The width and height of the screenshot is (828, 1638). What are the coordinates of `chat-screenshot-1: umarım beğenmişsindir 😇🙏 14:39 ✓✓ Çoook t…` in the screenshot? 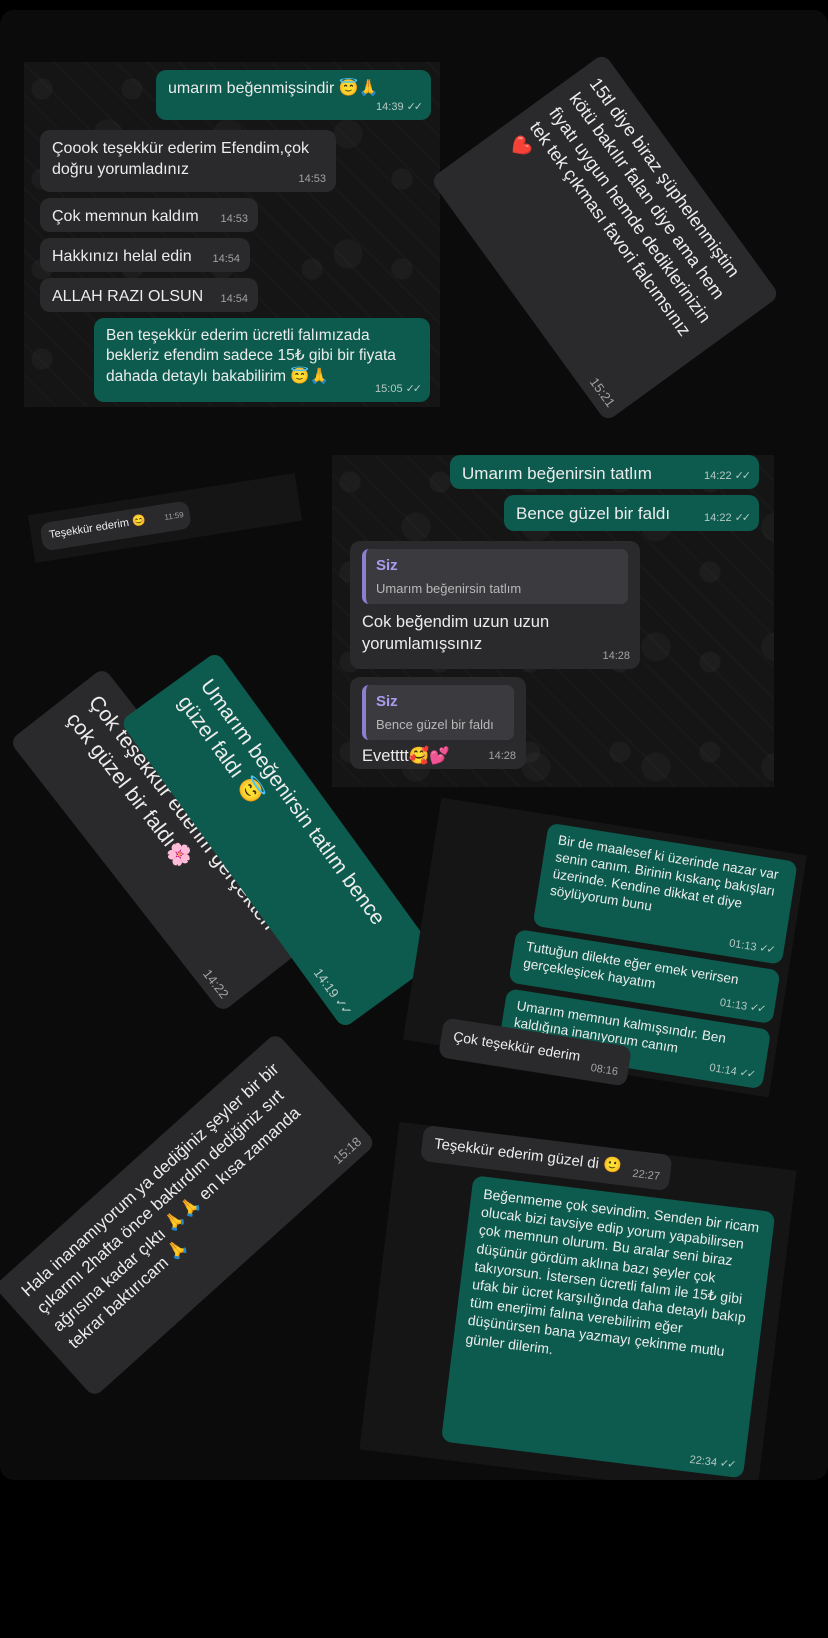 It's located at (232, 234).